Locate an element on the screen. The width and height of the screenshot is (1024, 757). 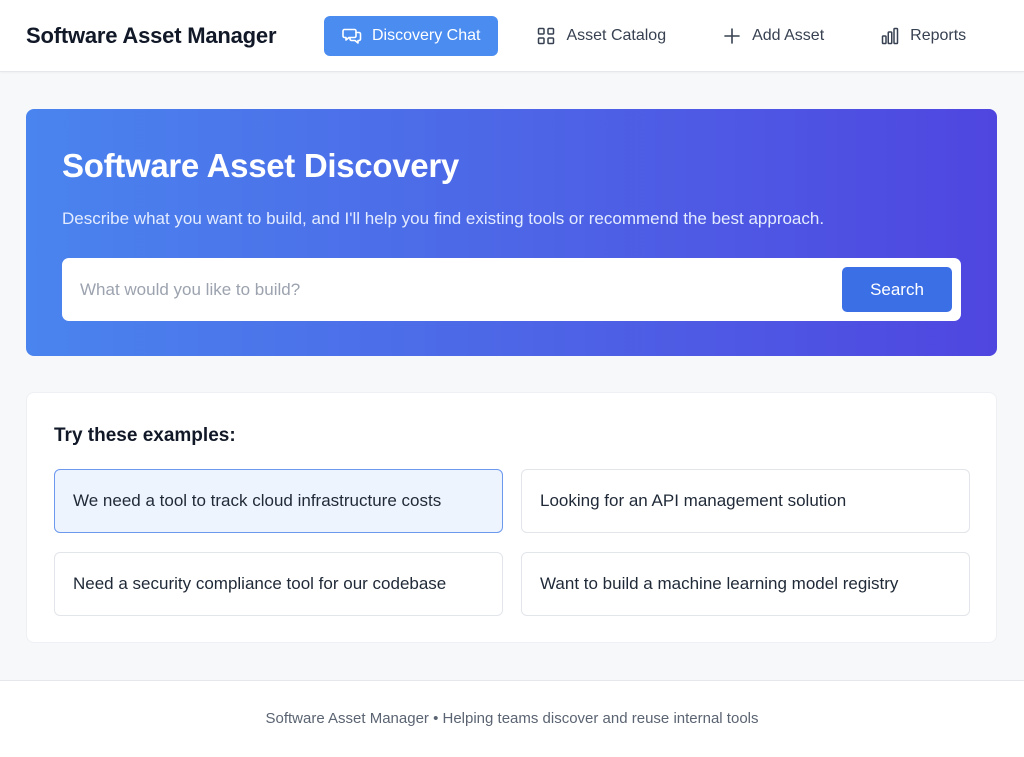
nav-label: Reports is located at coordinates (938, 35).